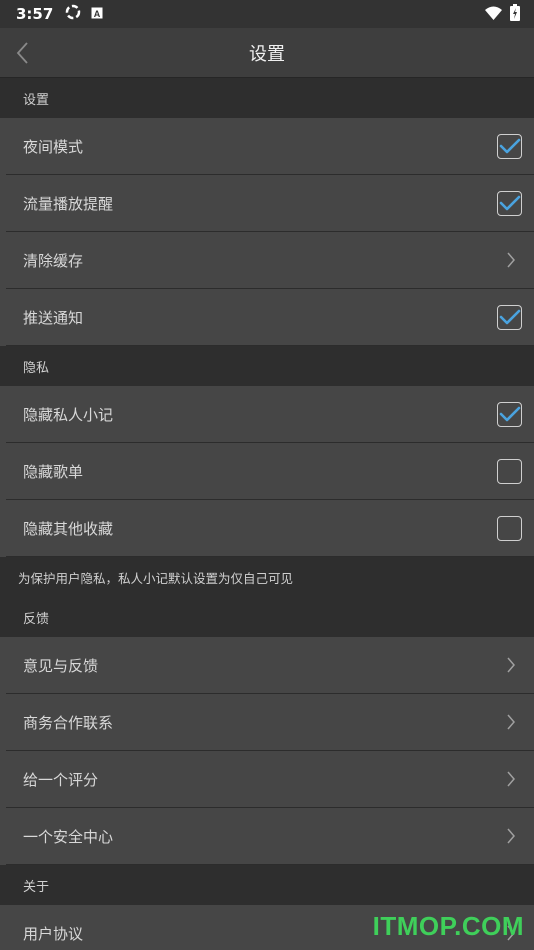 The height and width of the screenshot is (950, 534). I want to click on watermark: ITMOP.COM, so click(448, 926).